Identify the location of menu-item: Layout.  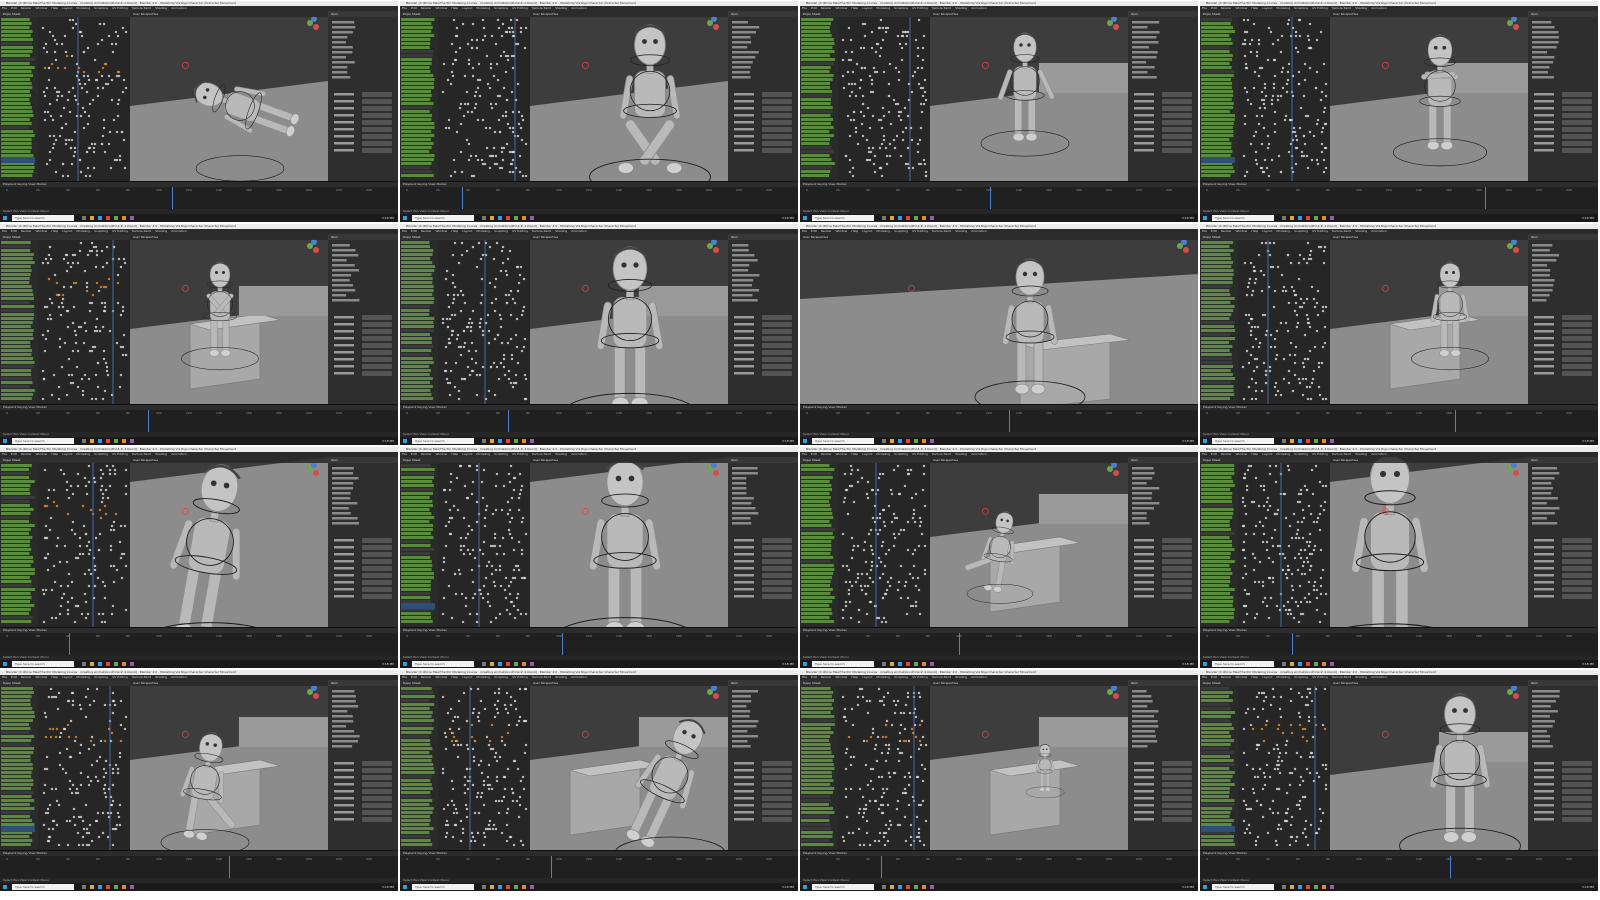
(467, 8).